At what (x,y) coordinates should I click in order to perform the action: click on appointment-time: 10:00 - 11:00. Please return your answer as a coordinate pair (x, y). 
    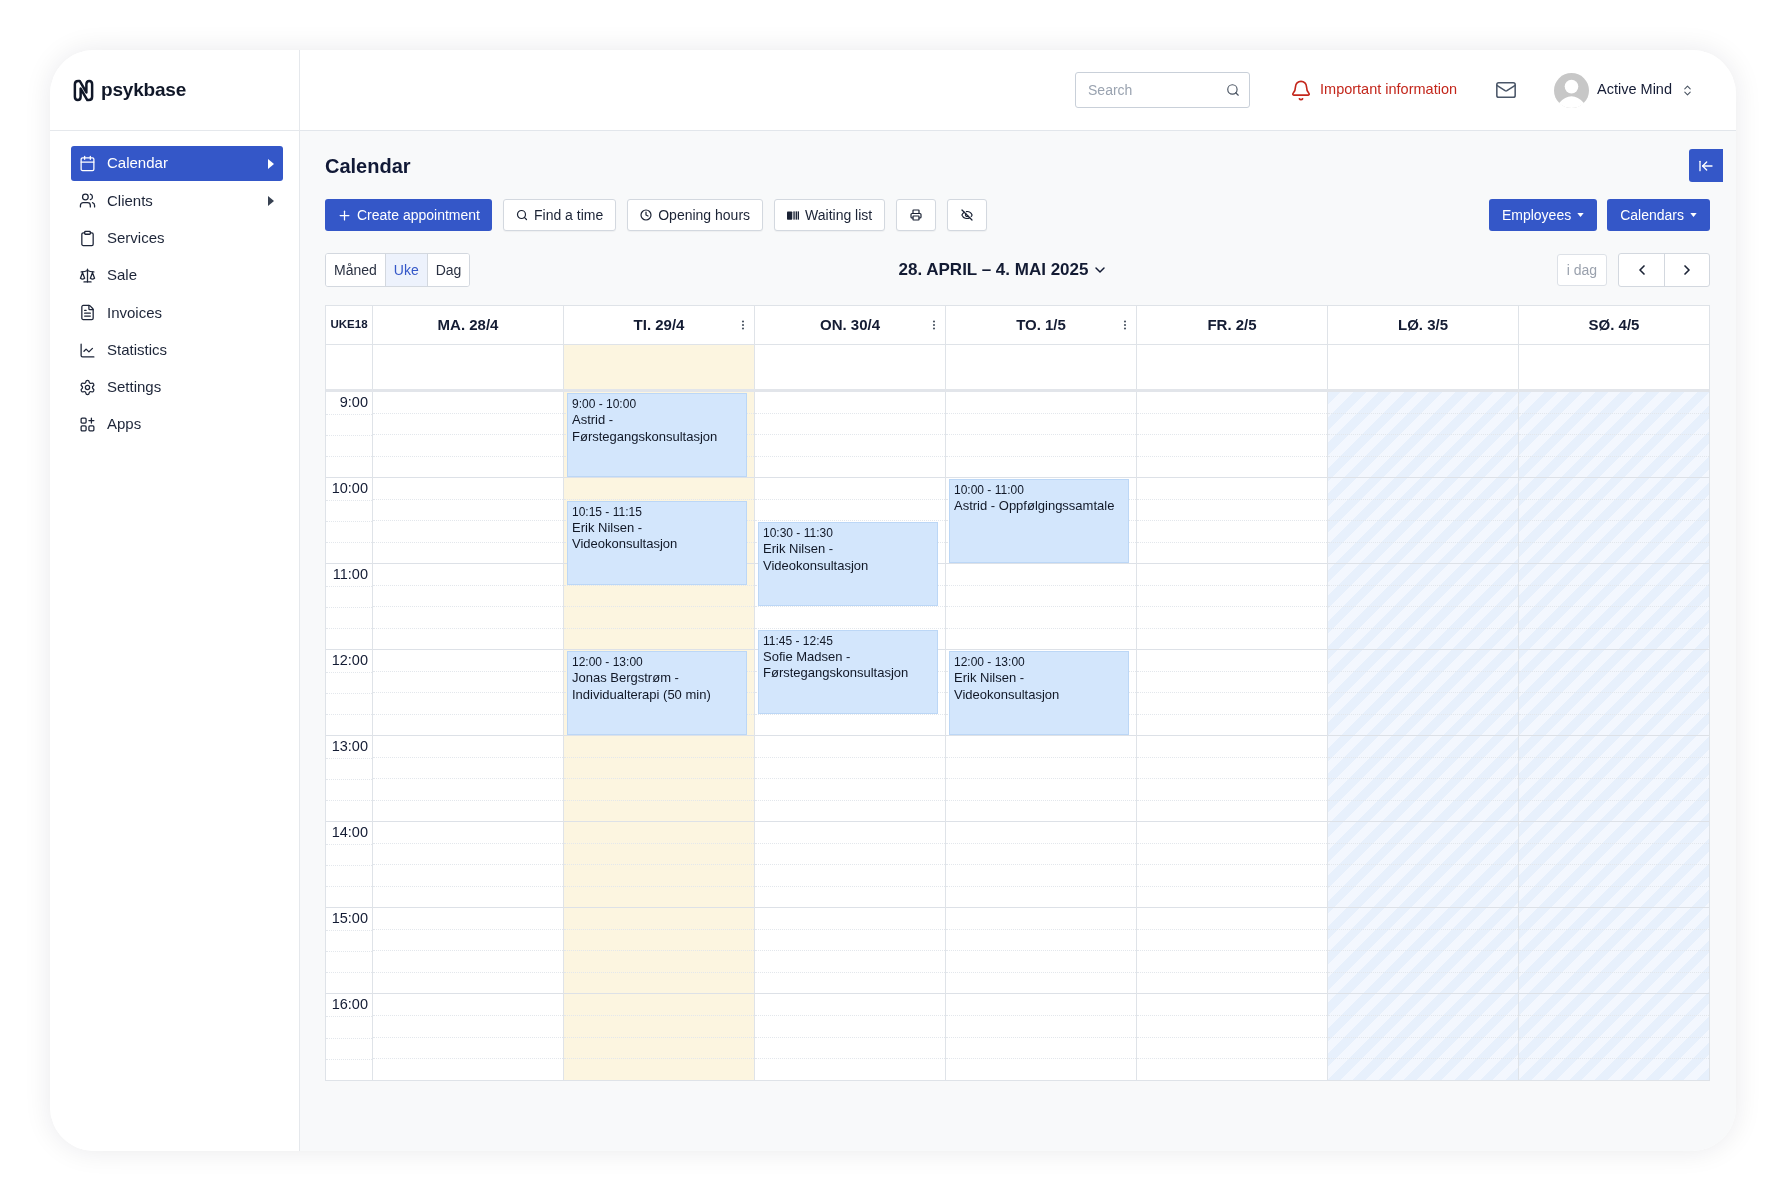
    Looking at the image, I should click on (989, 490).